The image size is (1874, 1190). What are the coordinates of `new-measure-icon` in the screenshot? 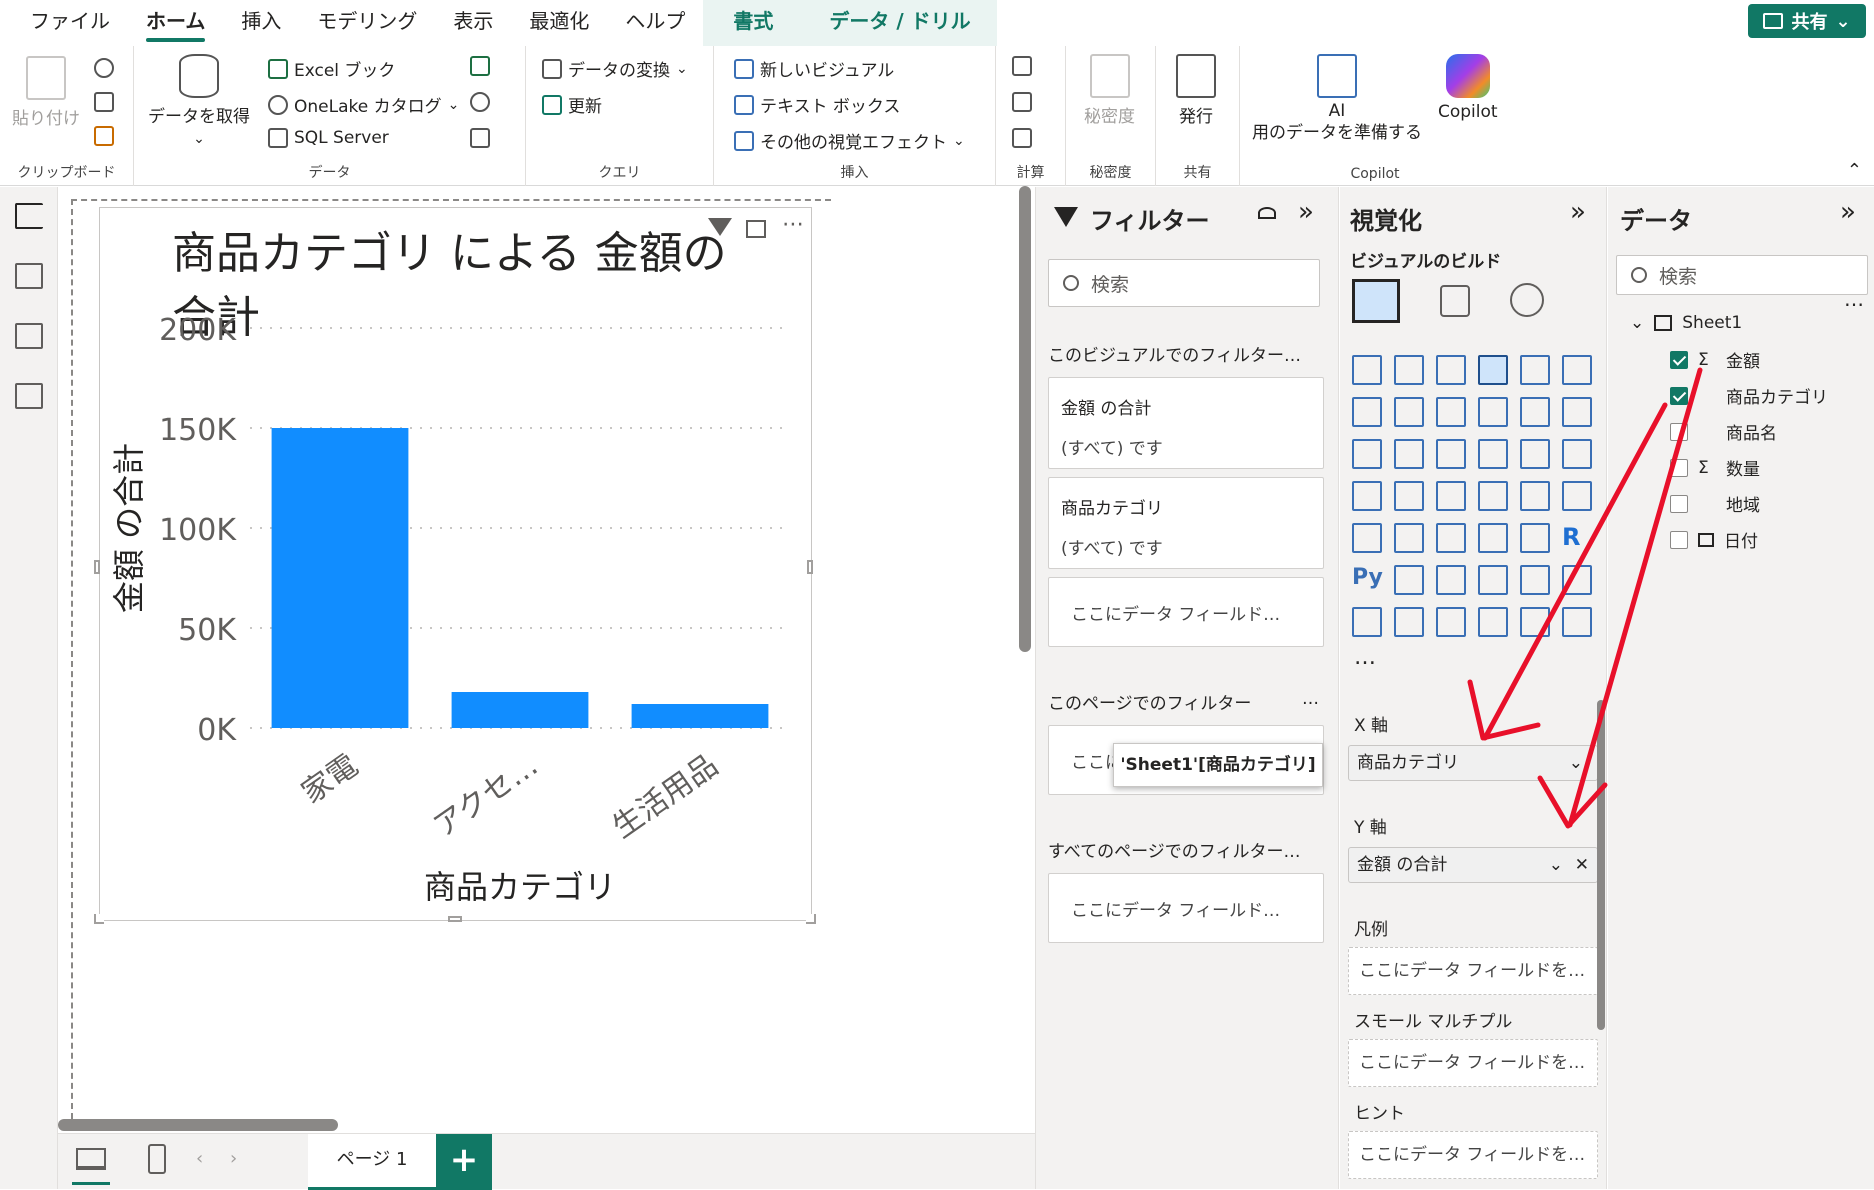 It's located at (1022, 66).